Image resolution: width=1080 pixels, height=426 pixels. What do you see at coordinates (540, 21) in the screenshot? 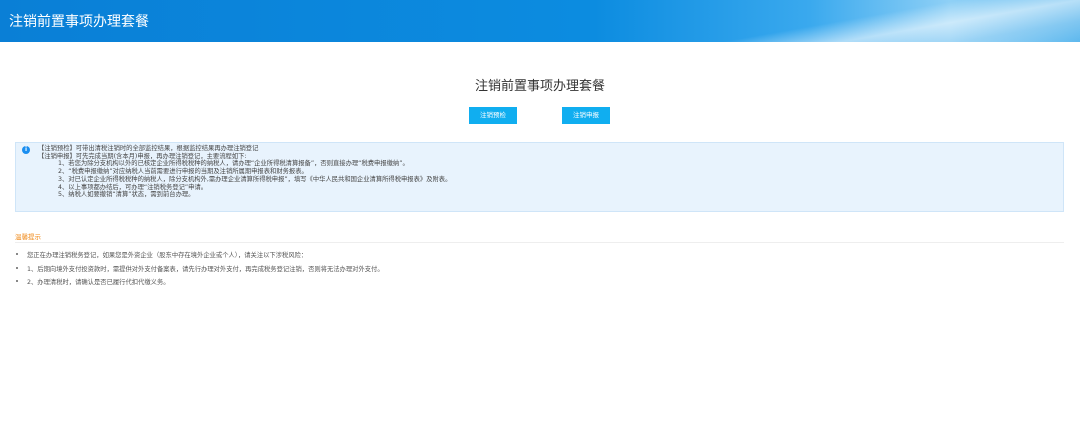
I see `header-banner: 注销前置事项办理套餐` at bounding box center [540, 21].